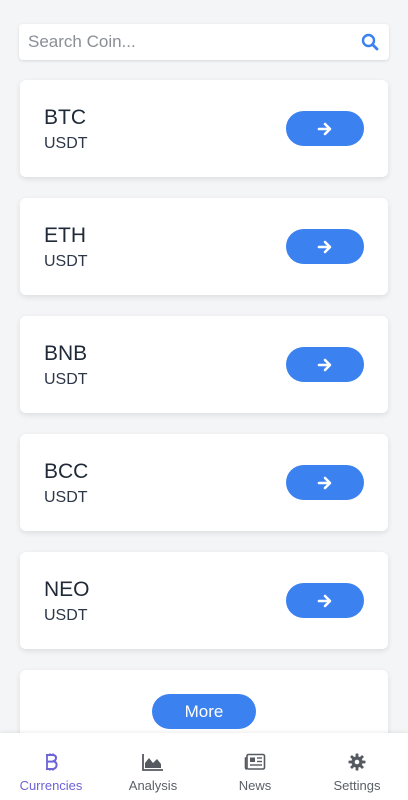  Describe the element at coordinates (204, 482) in the screenshot. I see `coin-card: BCC USDT` at that location.